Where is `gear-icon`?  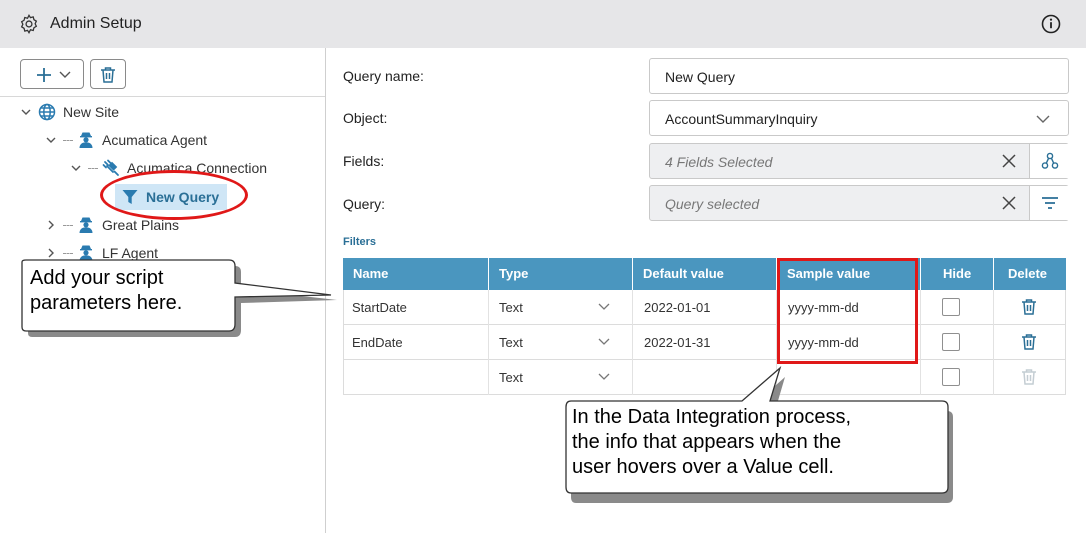
gear-icon is located at coordinates (29, 24).